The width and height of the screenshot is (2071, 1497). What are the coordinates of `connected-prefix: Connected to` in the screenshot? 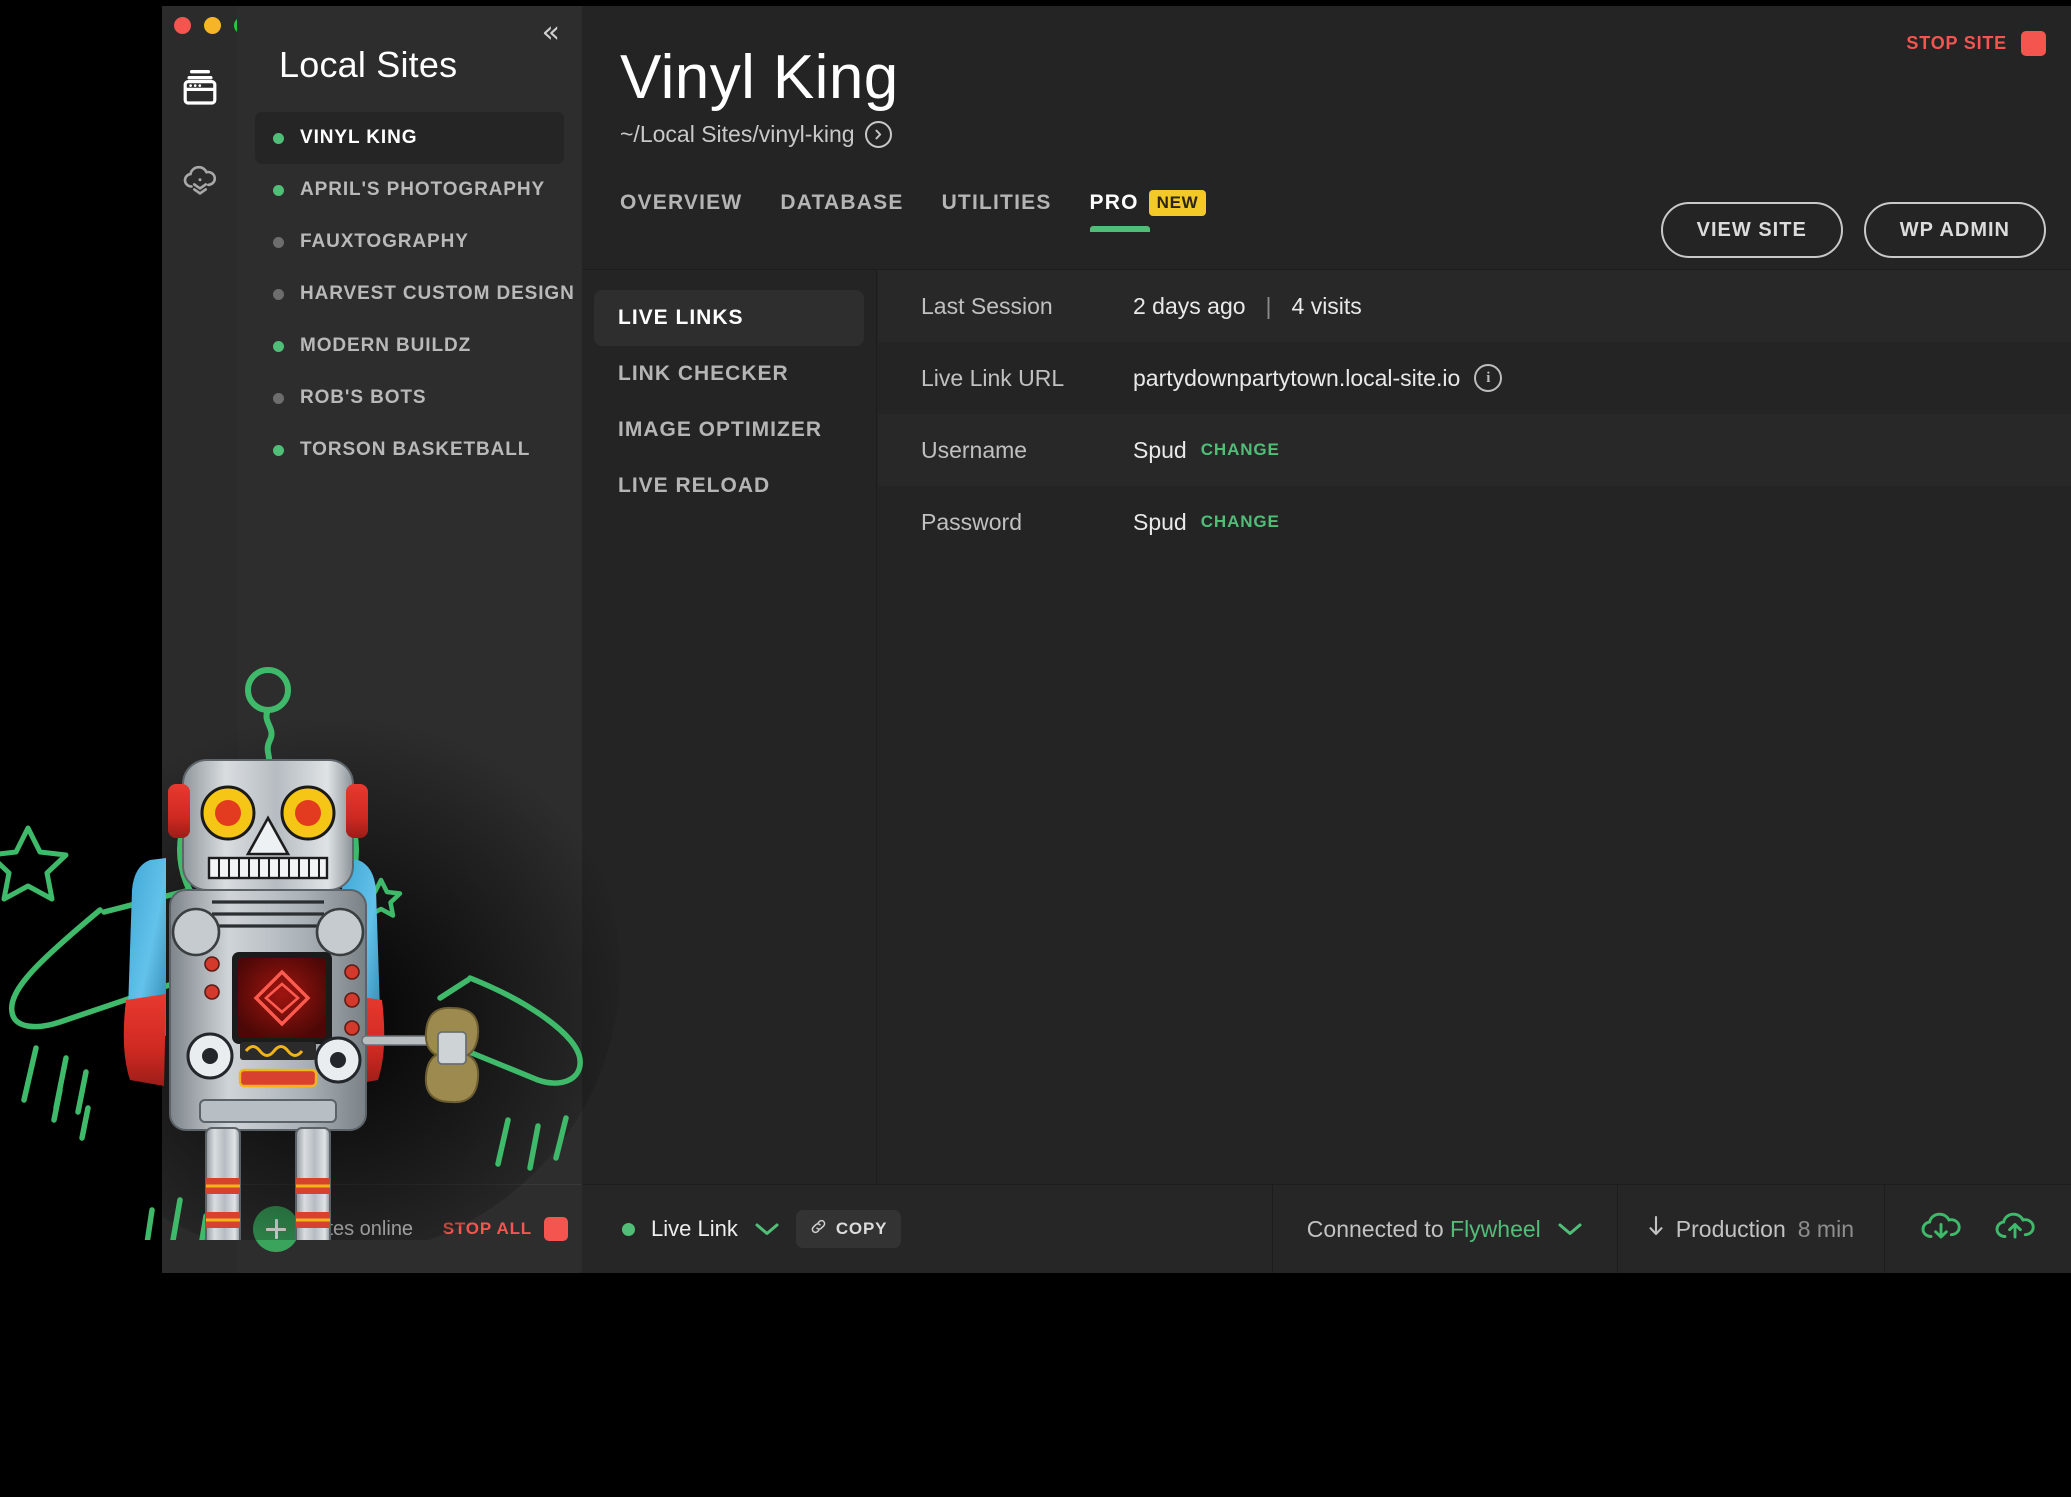 It's located at (1375, 1228).